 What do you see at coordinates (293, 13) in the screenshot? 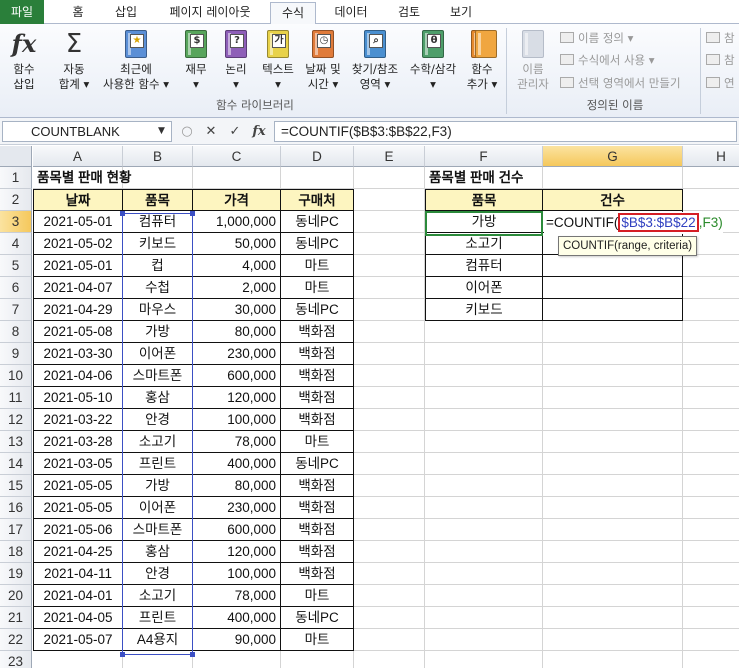
I see `tab-formulas: 수식` at bounding box center [293, 13].